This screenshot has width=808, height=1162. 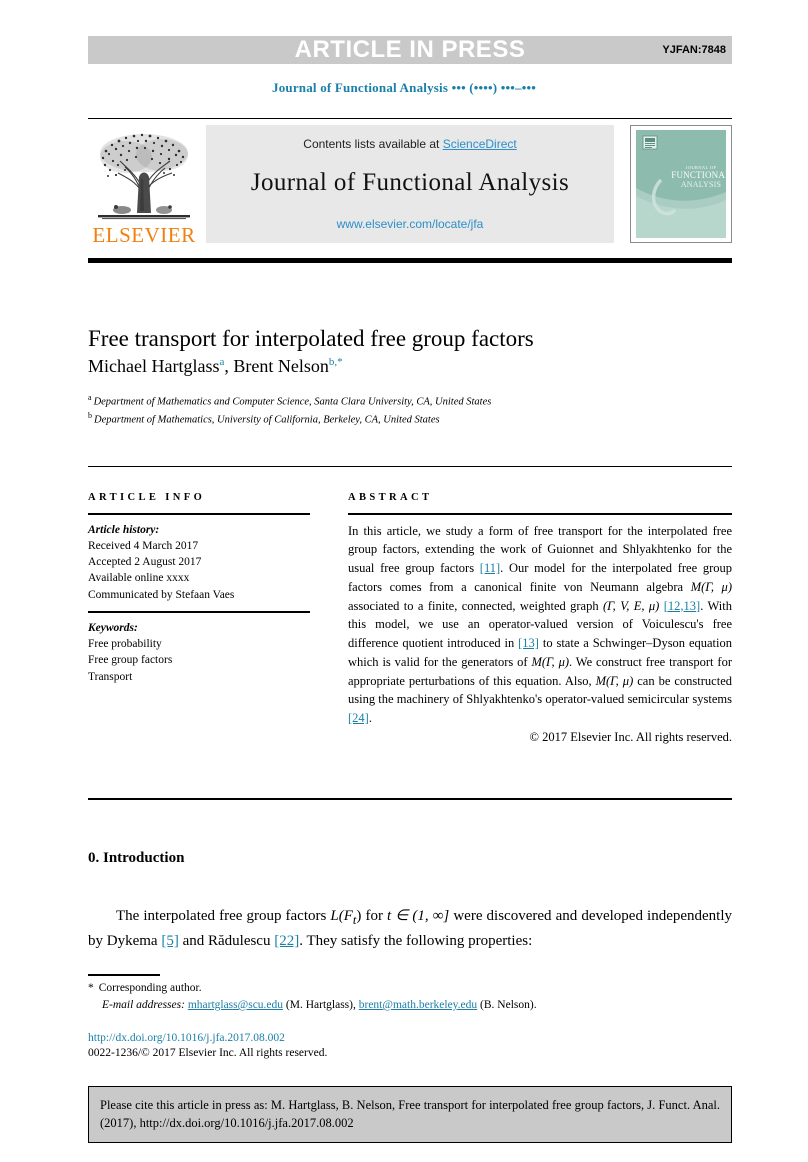 What do you see at coordinates (410, 260) in the screenshot?
I see `masthead-bottom-rule` at bounding box center [410, 260].